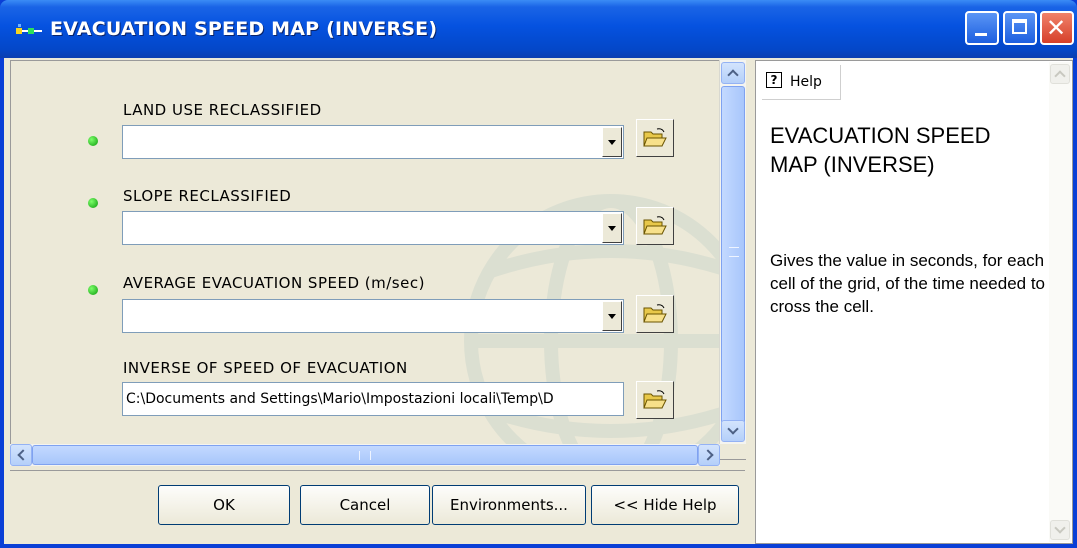 This screenshot has width=1077, height=548. Describe the element at coordinates (774, 80) in the screenshot. I see `help-question-icon: ?` at that location.